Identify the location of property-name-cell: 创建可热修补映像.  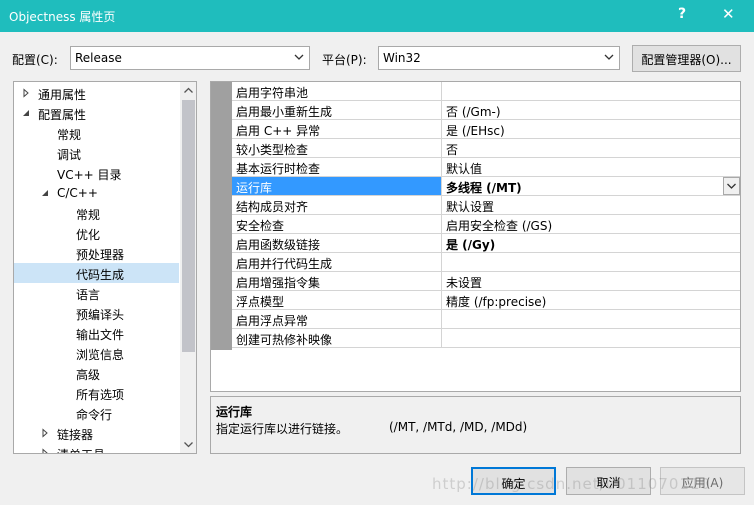
(337, 338).